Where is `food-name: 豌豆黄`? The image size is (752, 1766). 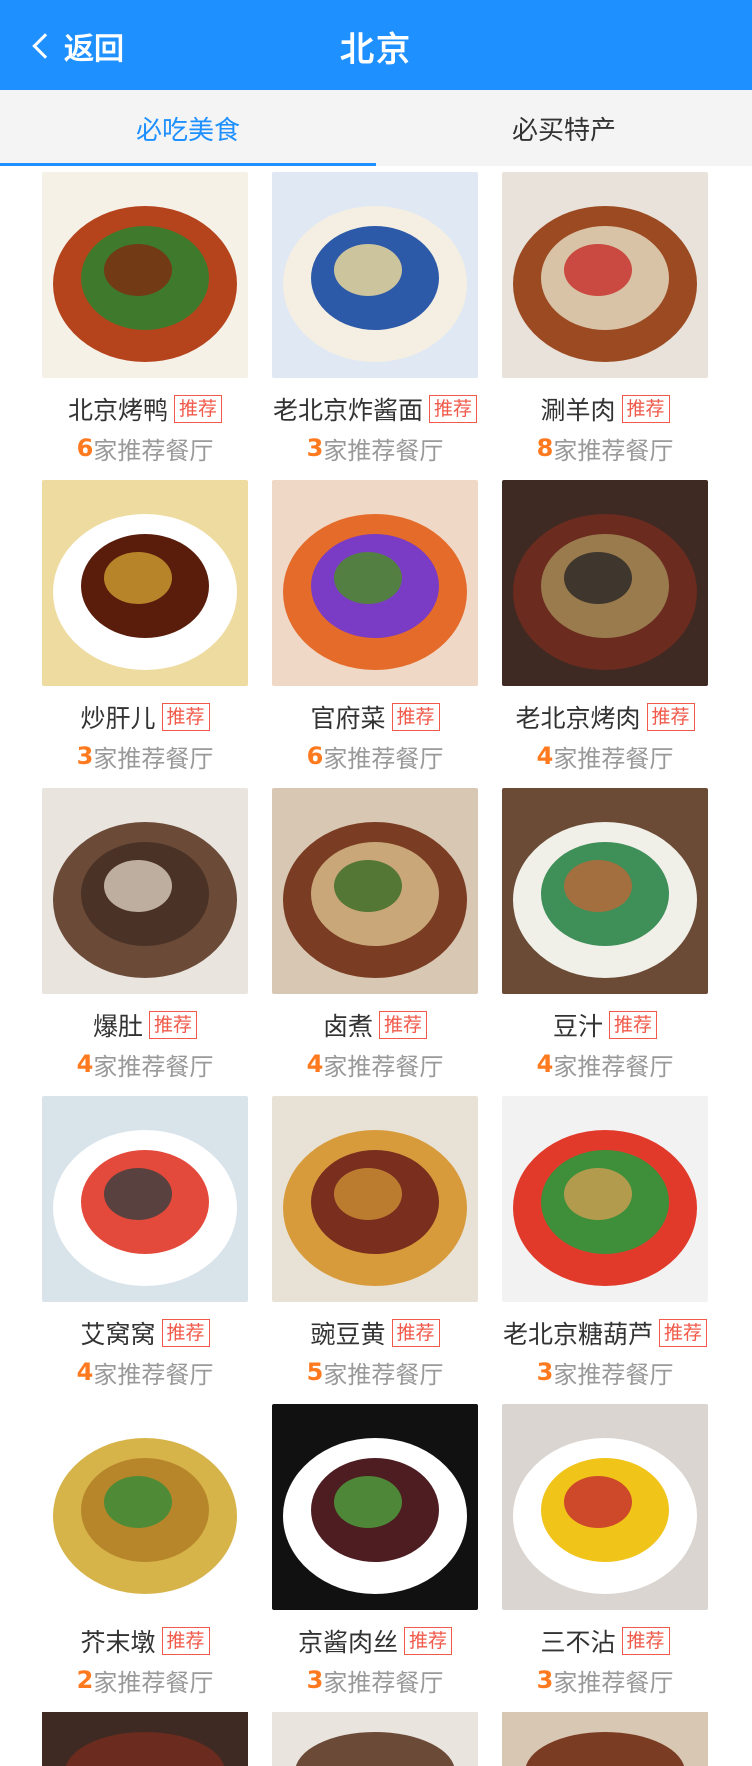
food-name: 豌豆黄 is located at coordinates (348, 1334).